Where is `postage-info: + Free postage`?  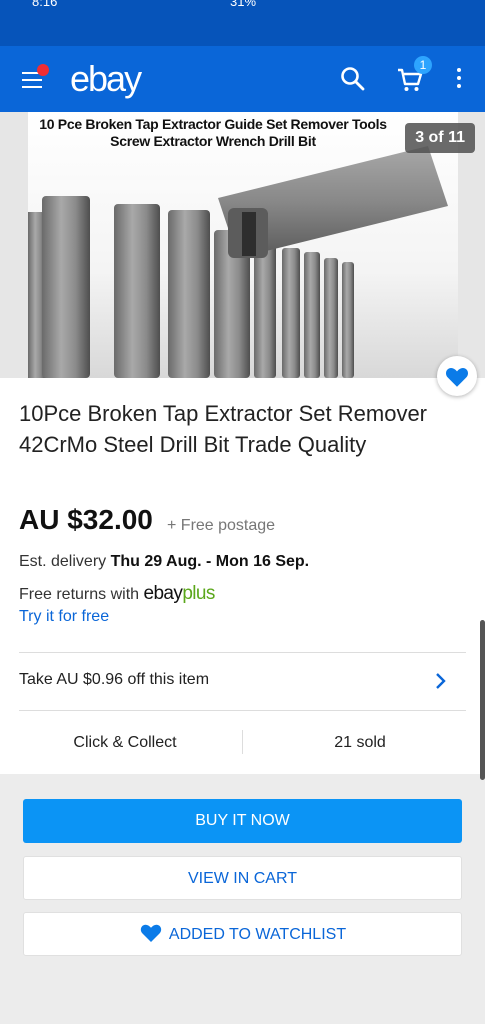 postage-info: + Free postage is located at coordinates (221, 525).